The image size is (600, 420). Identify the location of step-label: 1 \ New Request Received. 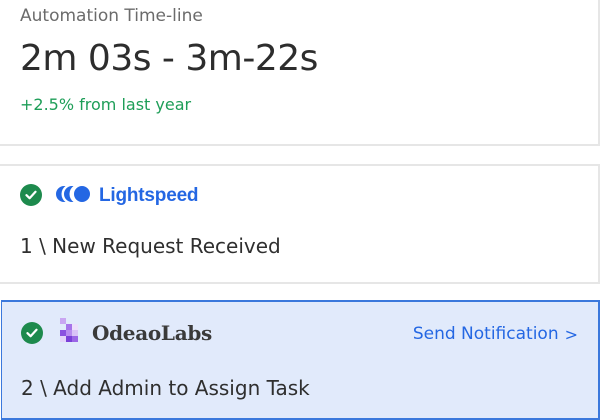
(150, 246).